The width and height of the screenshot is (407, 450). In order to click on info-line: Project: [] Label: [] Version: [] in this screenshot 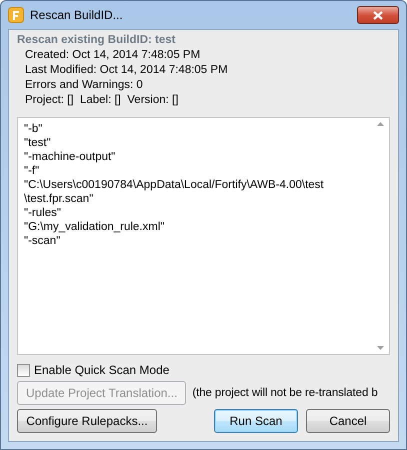, I will do `click(102, 100)`.